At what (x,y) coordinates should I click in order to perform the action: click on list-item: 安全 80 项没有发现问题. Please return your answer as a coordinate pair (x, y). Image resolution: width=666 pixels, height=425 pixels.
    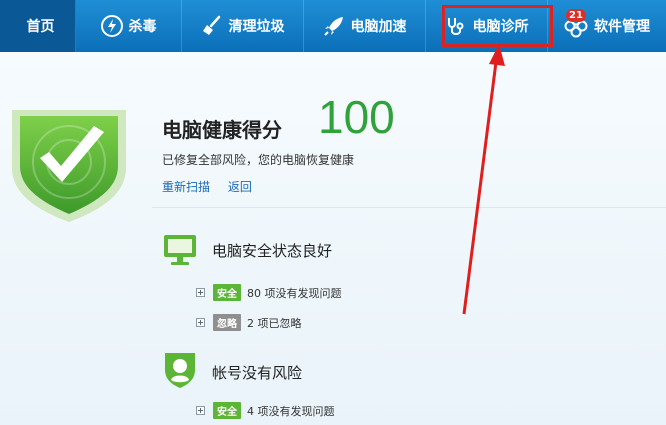
    Looking at the image, I should click on (269, 292).